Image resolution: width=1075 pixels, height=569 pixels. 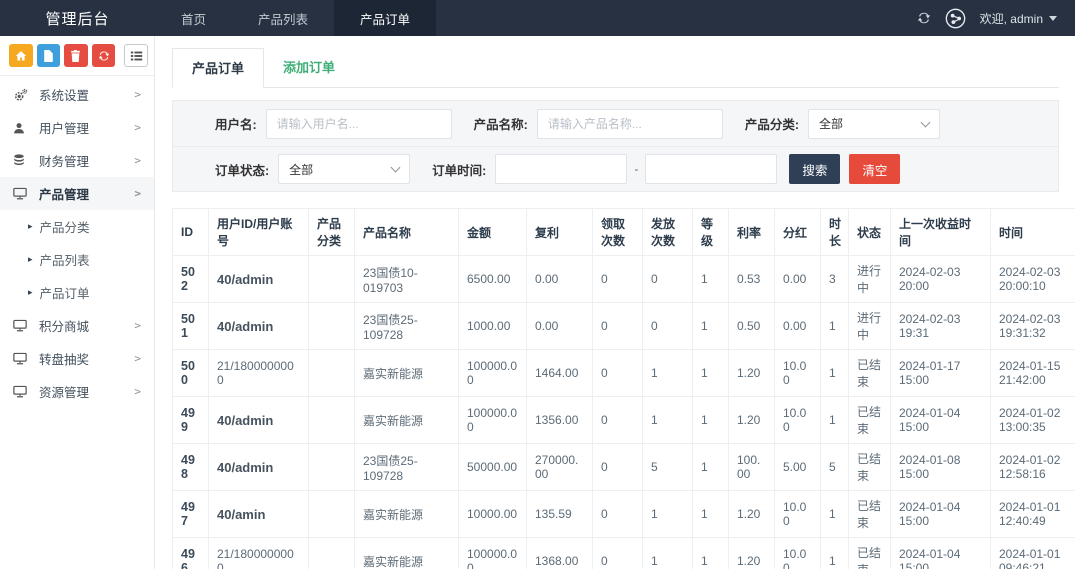 What do you see at coordinates (242, 170) in the screenshot?
I see `filter-label: 订单状态:` at bounding box center [242, 170].